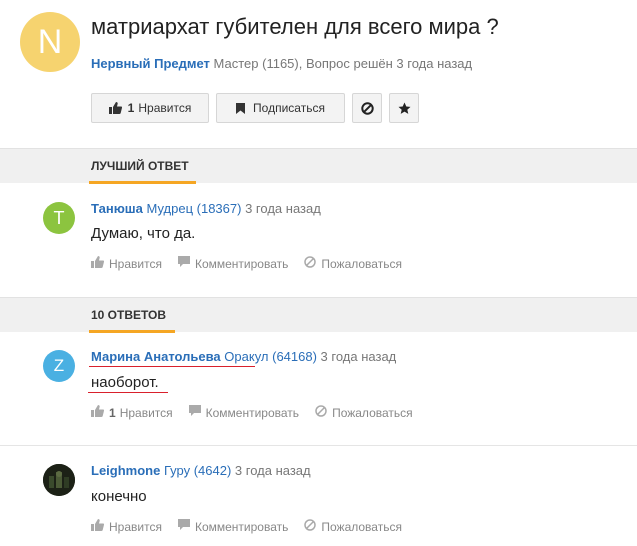 The width and height of the screenshot is (637, 546). Describe the element at coordinates (295, 26) in the screenshot. I see `question-title: матриархат губителен для всего мира ?` at that location.